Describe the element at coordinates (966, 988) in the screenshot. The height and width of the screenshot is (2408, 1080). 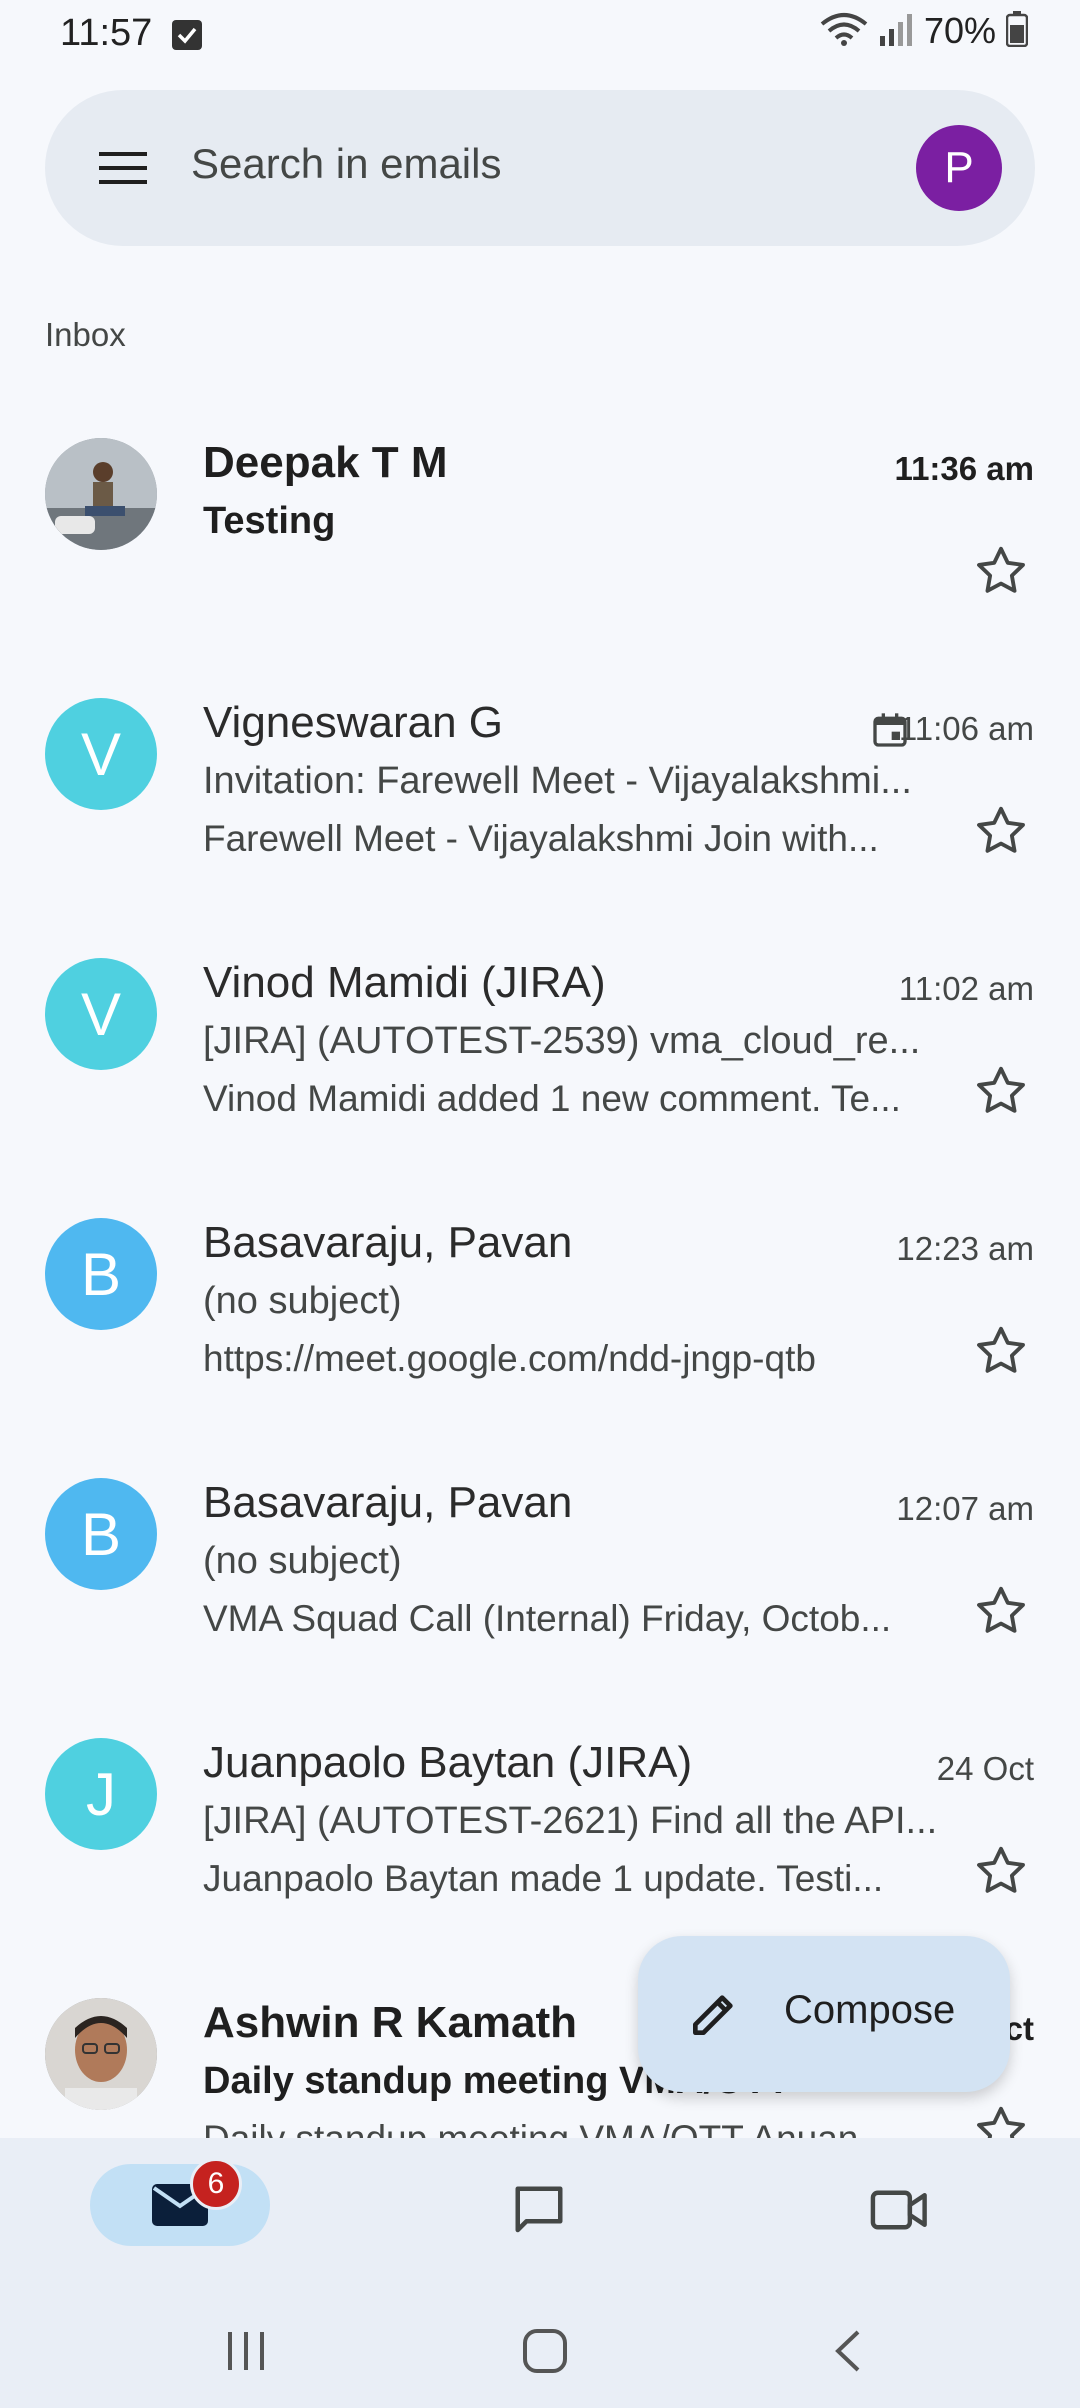
I see `email-time: 11:02 am` at that location.